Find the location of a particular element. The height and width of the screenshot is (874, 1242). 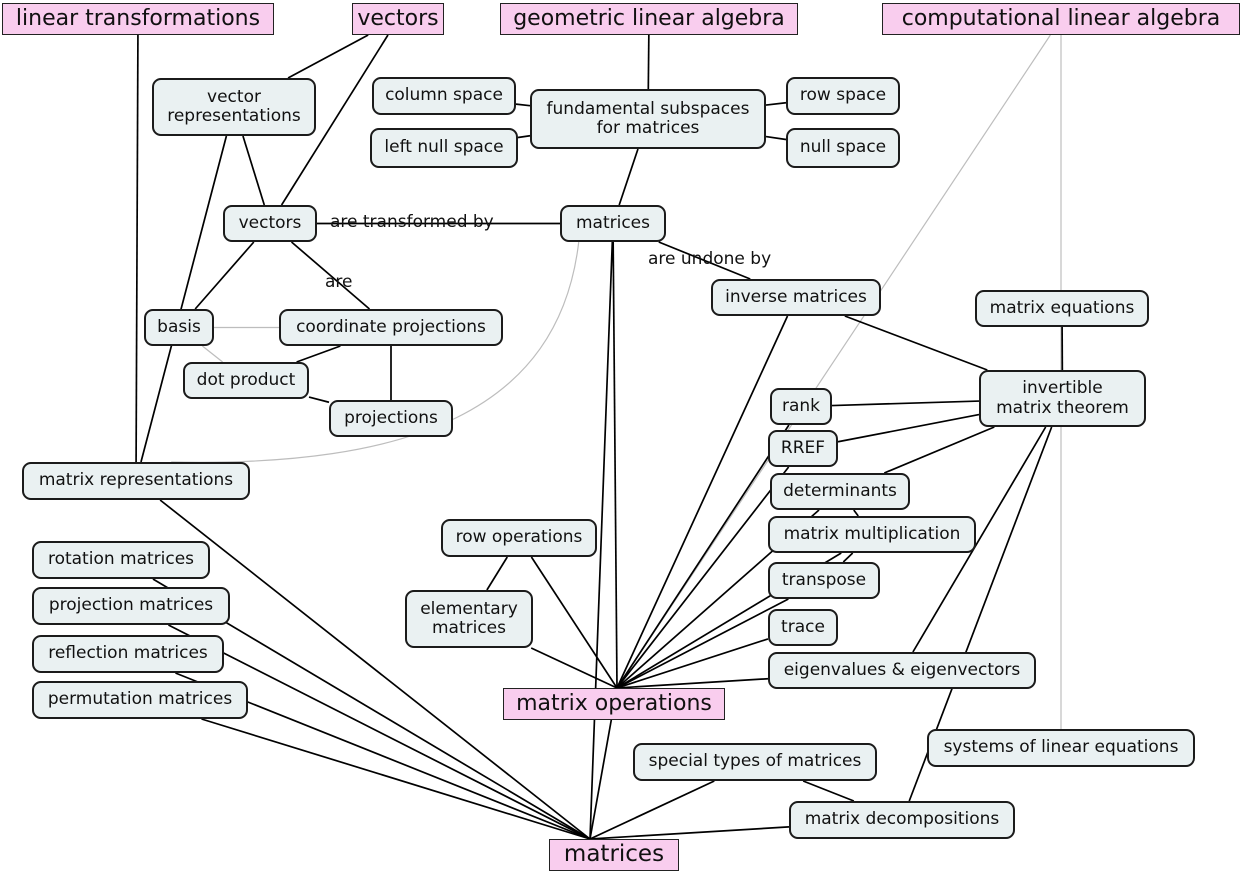

edge-inverse-matrices-to-invertible-matrix-theorem is located at coordinates (916, 343).